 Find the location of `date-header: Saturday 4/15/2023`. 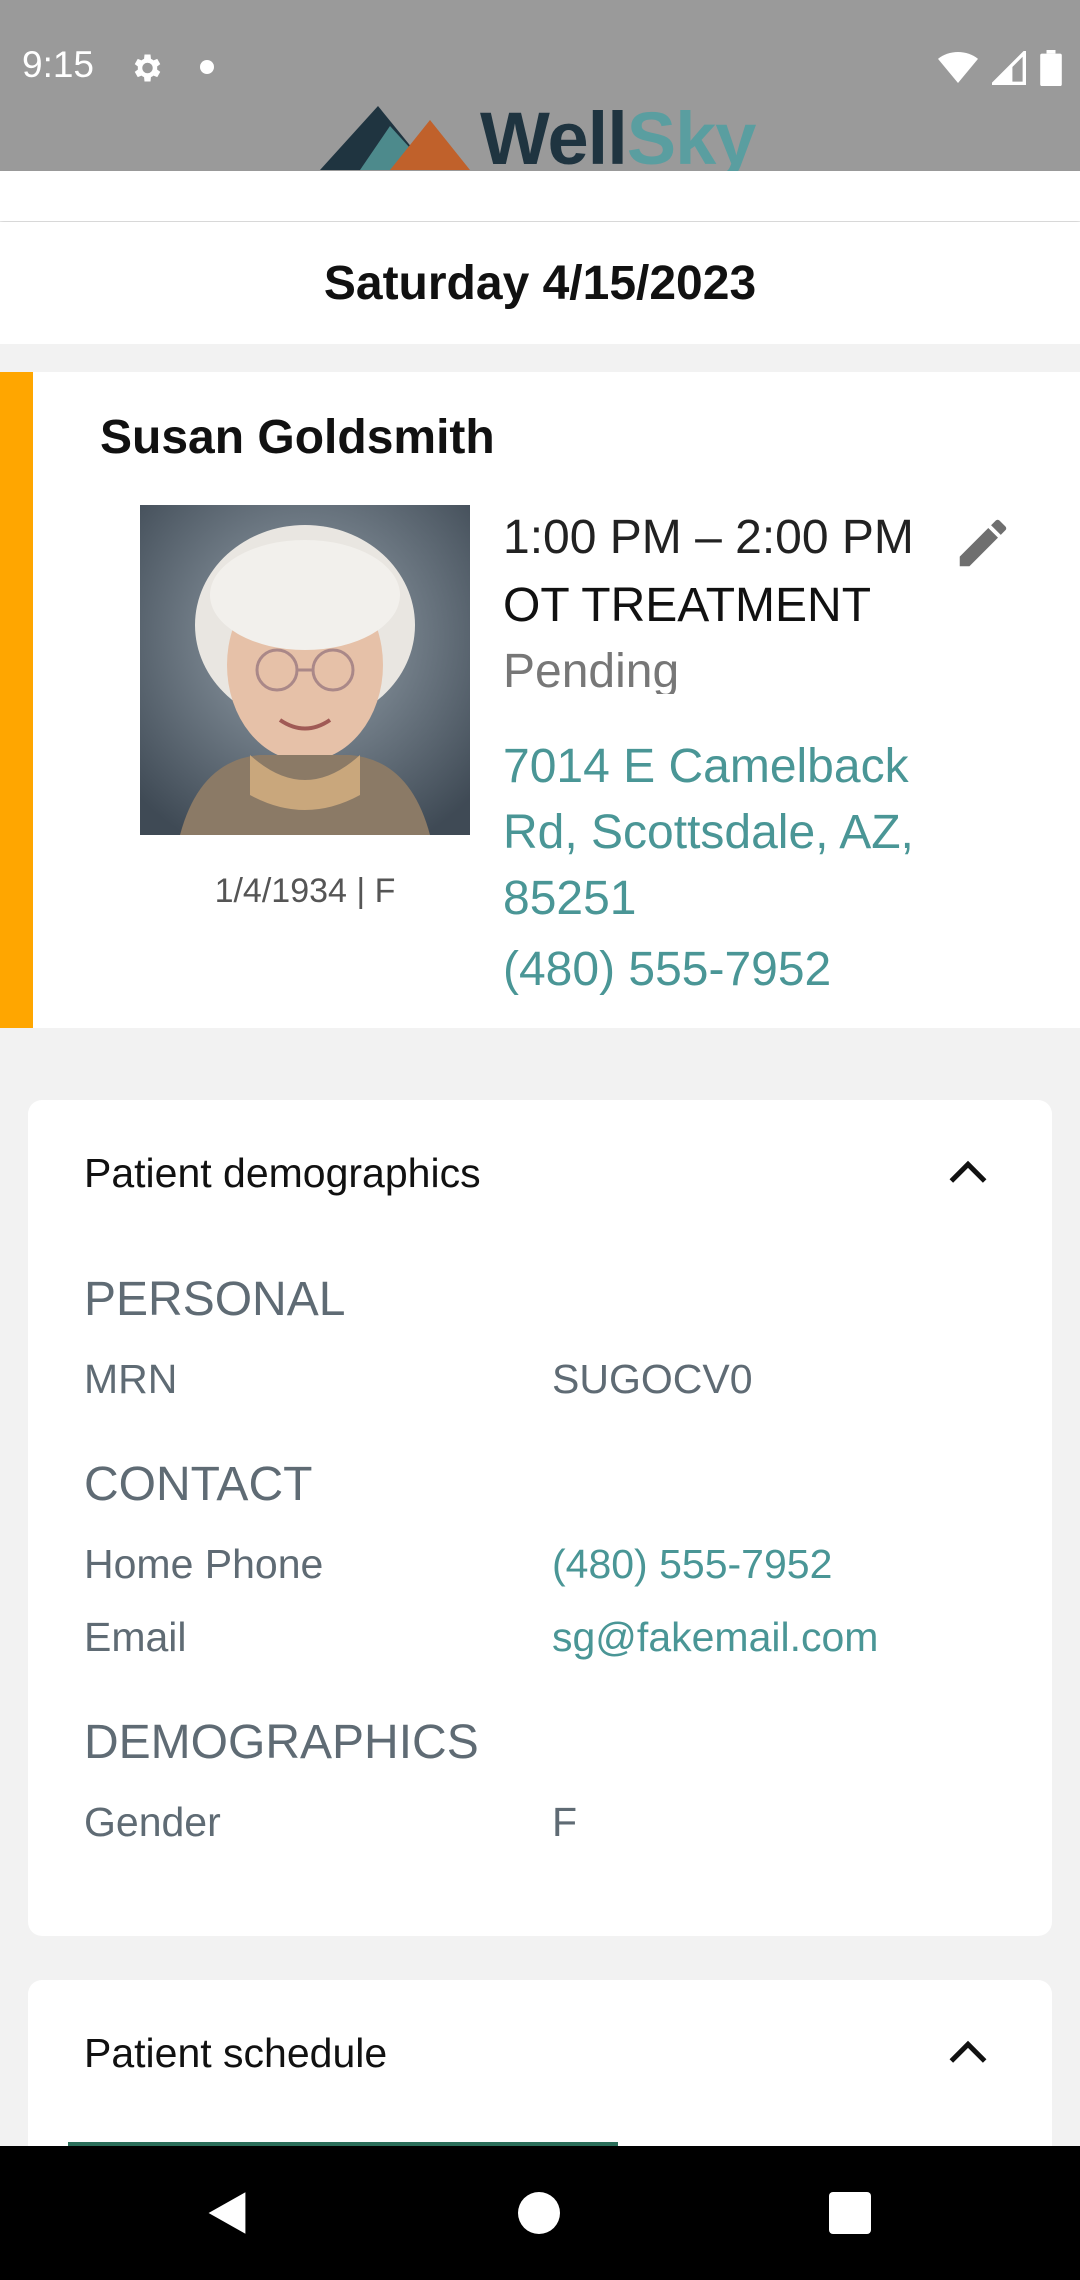

date-header: Saturday 4/15/2023 is located at coordinates (540, 283).